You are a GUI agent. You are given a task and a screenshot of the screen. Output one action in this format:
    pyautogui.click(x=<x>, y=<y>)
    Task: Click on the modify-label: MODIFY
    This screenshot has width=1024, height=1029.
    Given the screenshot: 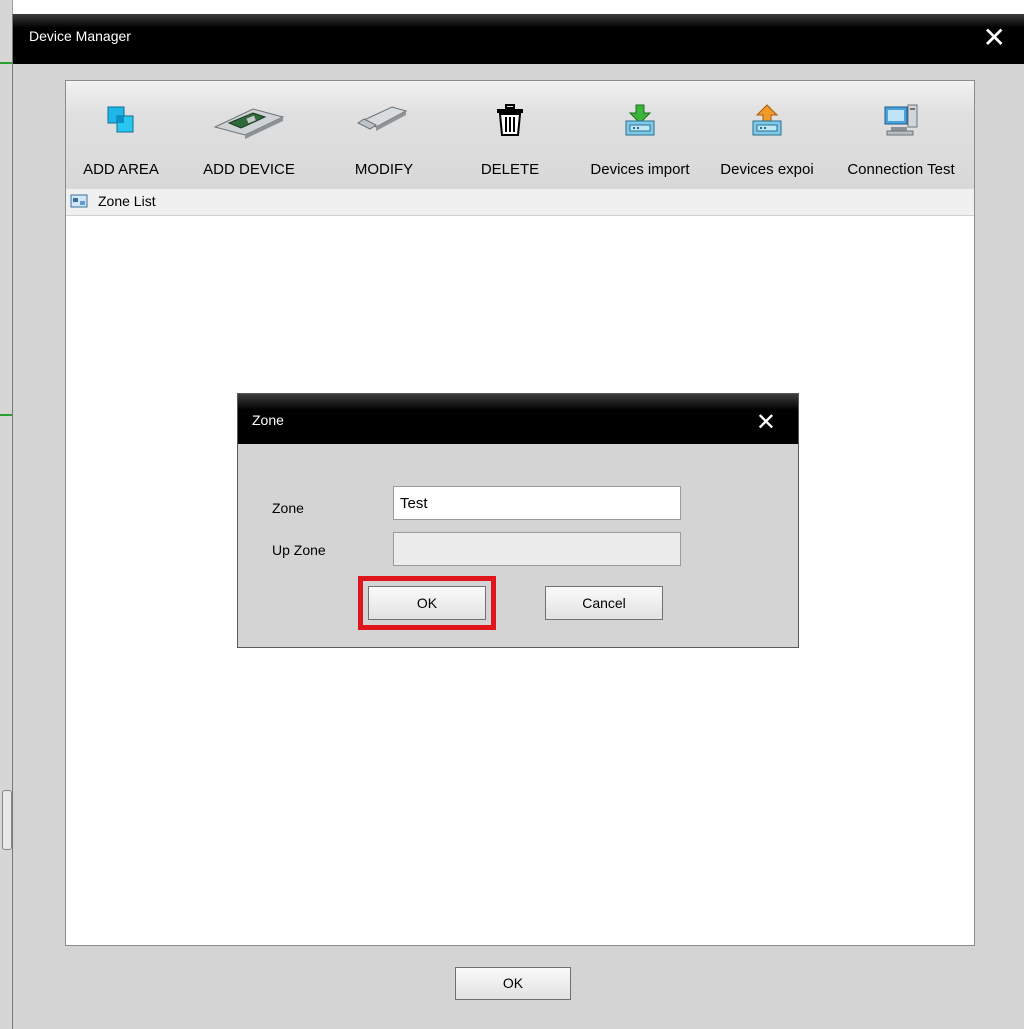 What is the action you would take?
    pyautogui.click(x=384, y=169)
    